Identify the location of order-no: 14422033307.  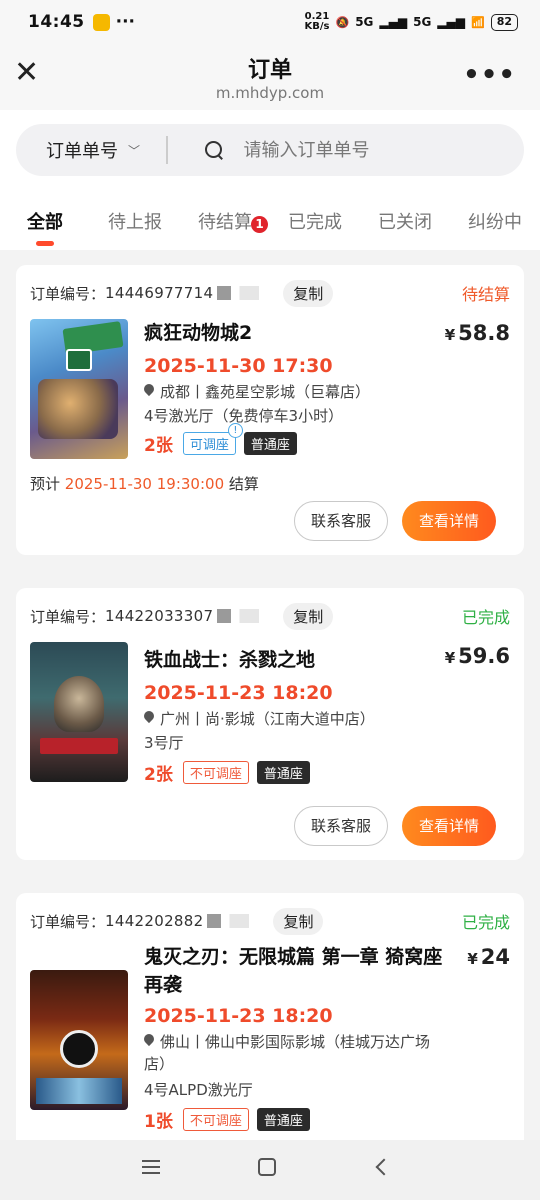
(159, 616).